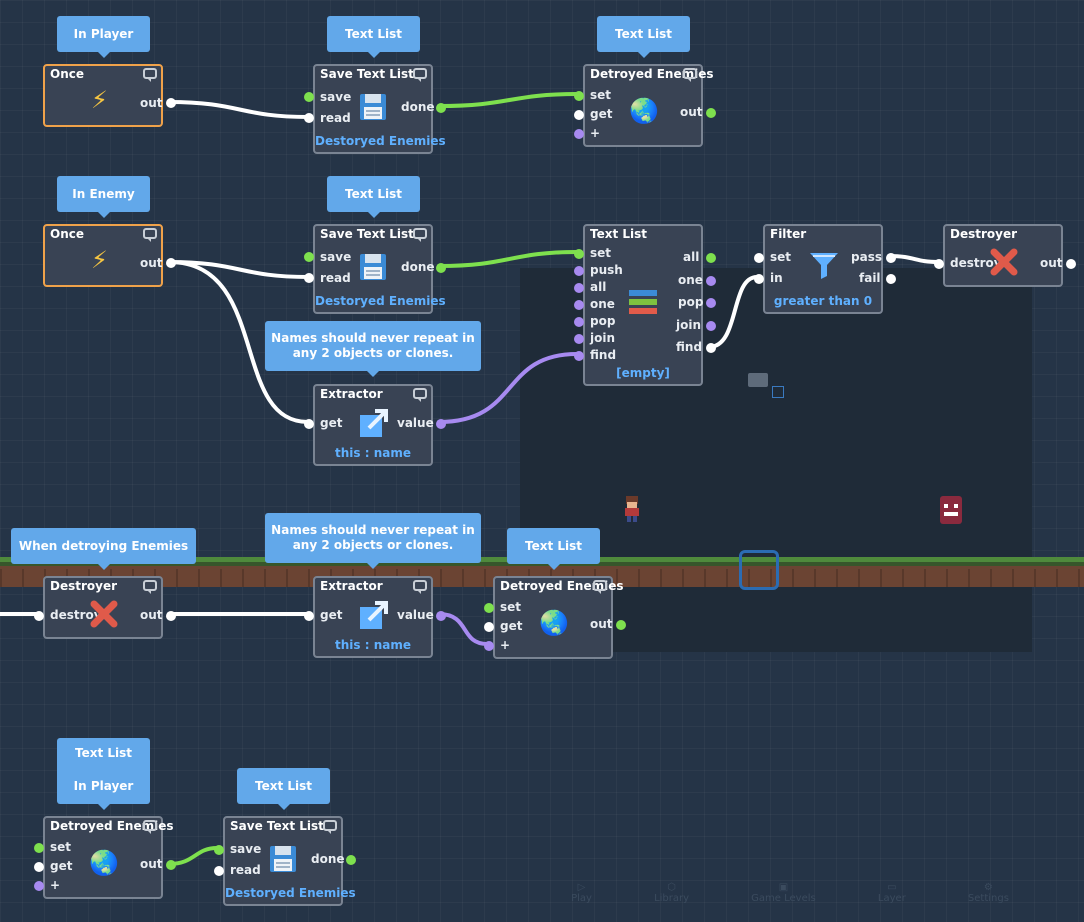  Describe the element at coordinates (984, 234) in the screenshot. I see `node-title: Destroyer` at that location.